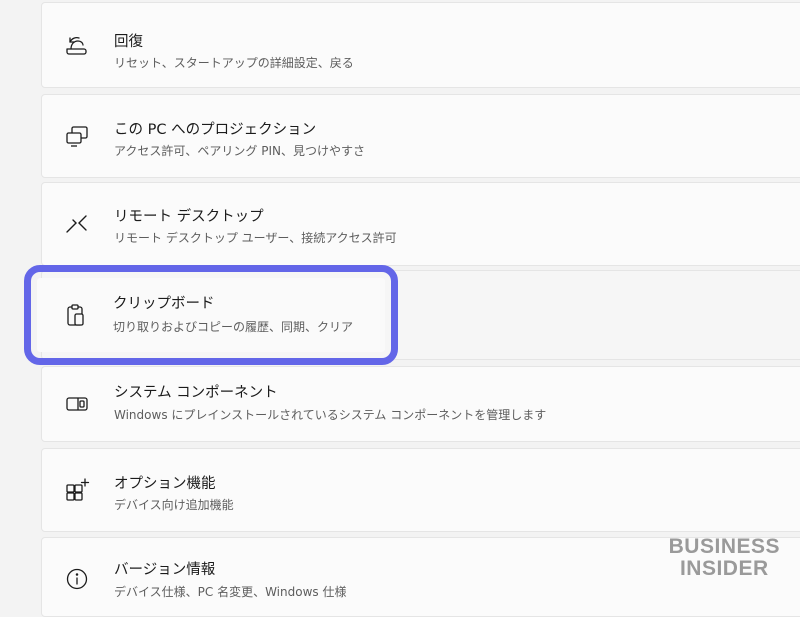 This screenshot has height=617, width=800. Describe the element at coordinates (230, 592) in the screenshot. I see `settings-item-description: デバイス仕様、PC 名変更、Windows 仕様` at that location.